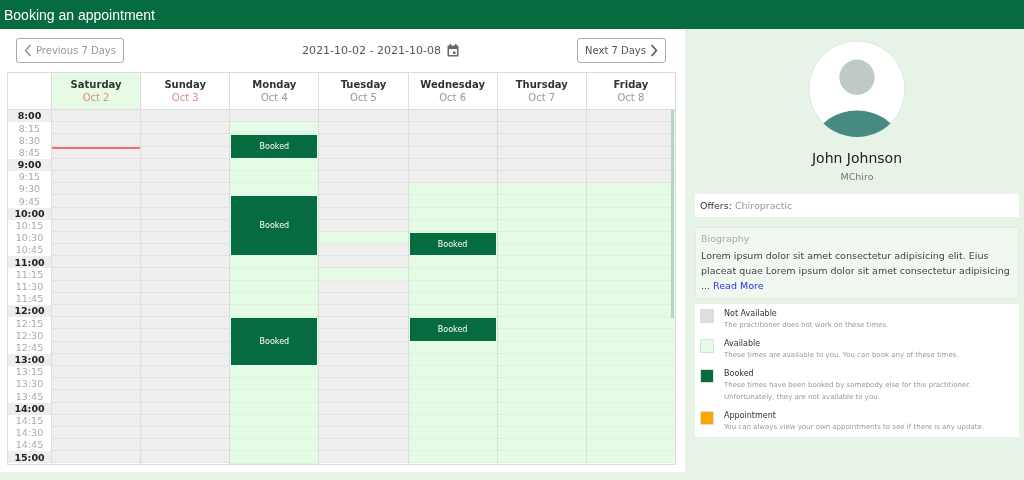  Describe the element at coordinates (29, 213) in the screenshot. I see `time-label: 10:00` at that location.